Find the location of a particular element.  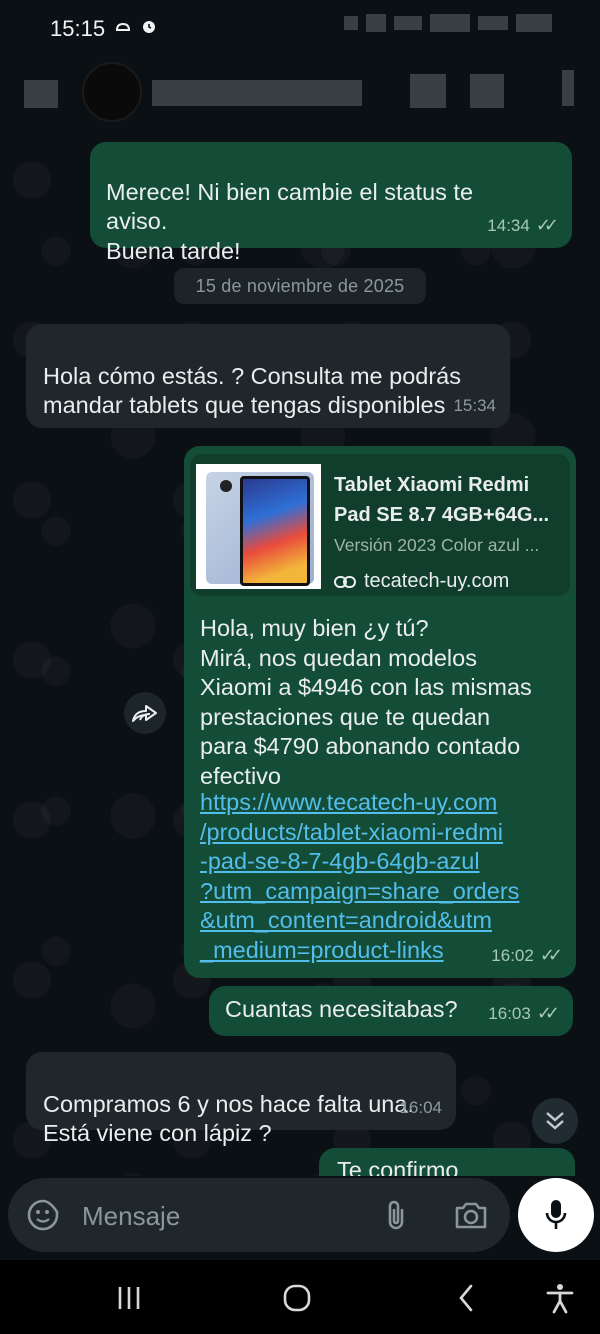

voice-message-button is located at coordinates (556, 1215).